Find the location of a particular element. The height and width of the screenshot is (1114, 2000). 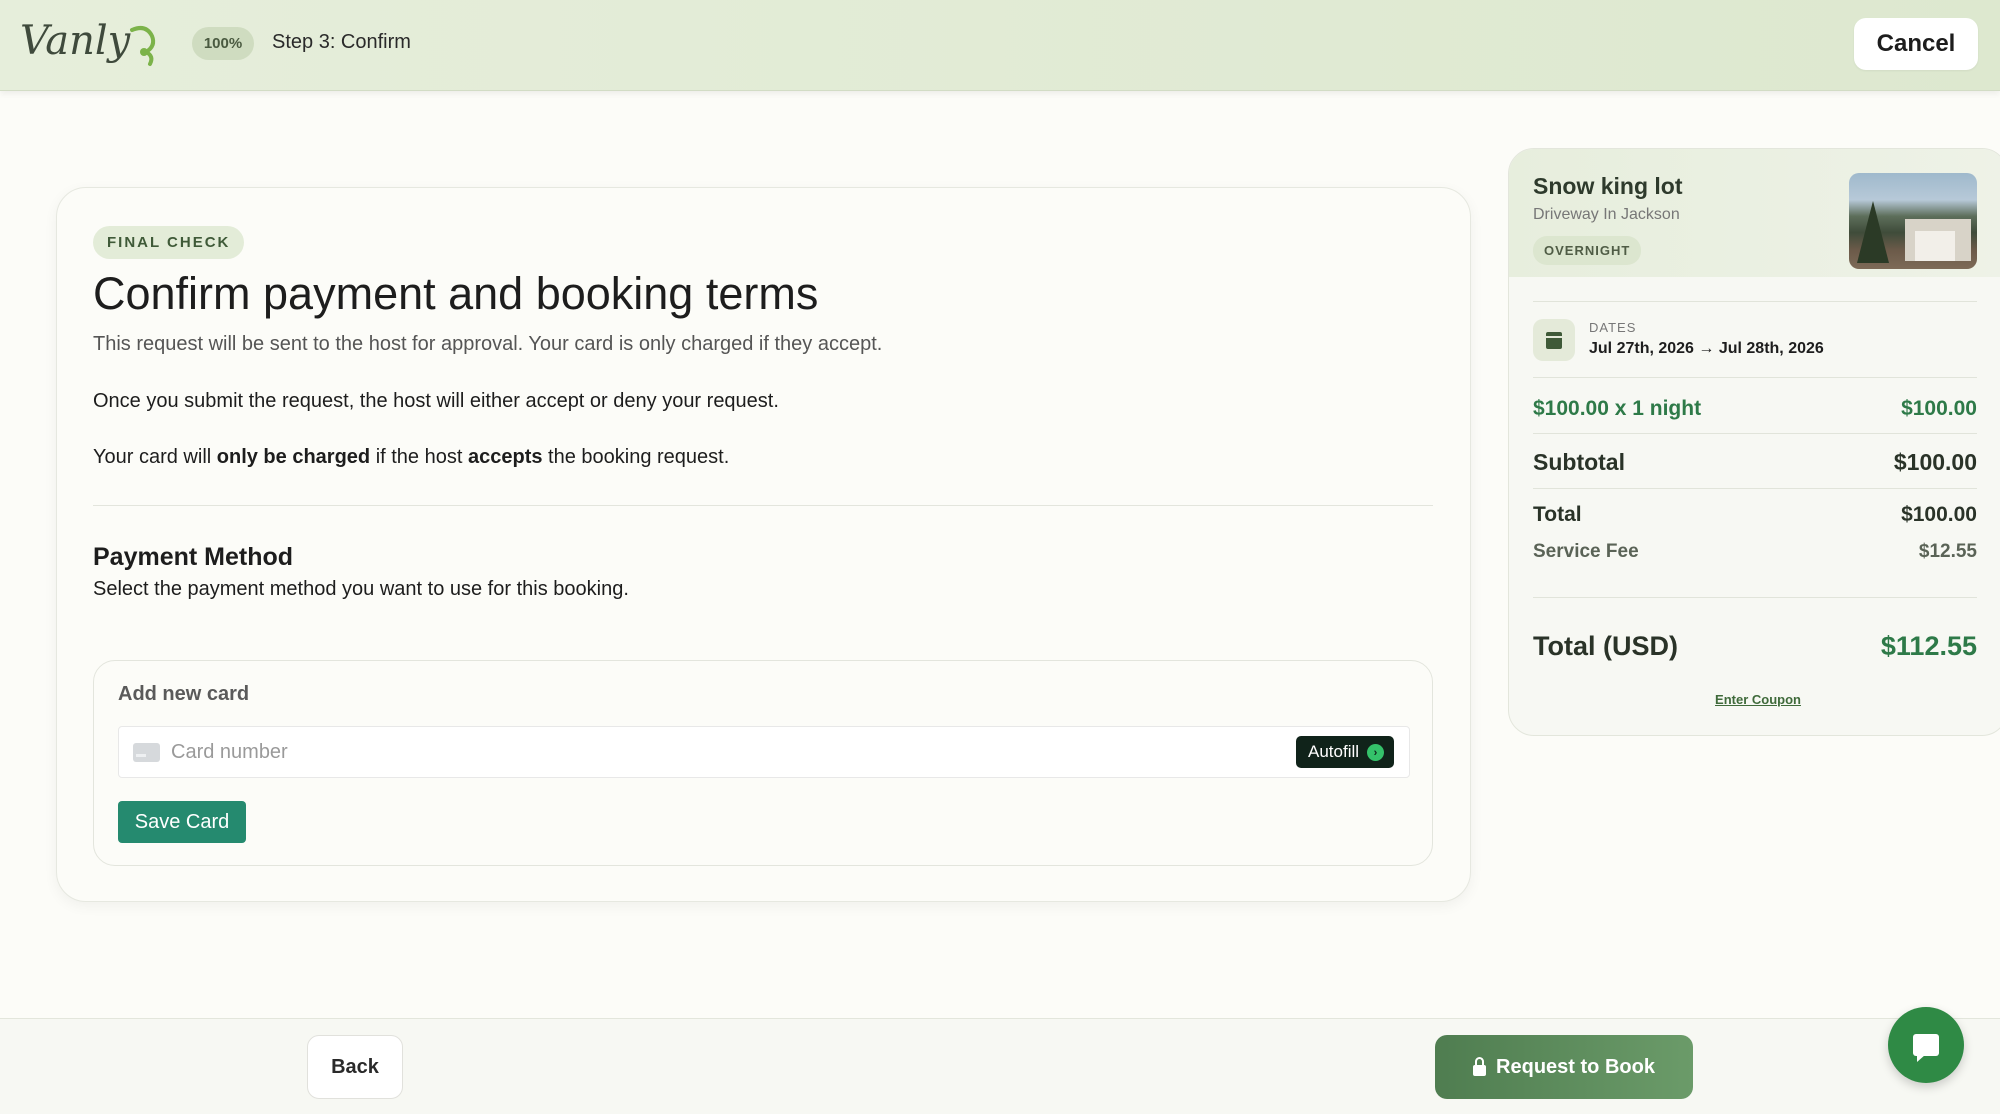

card-number-placeholder: Card number is located at coordinates (229, 752).